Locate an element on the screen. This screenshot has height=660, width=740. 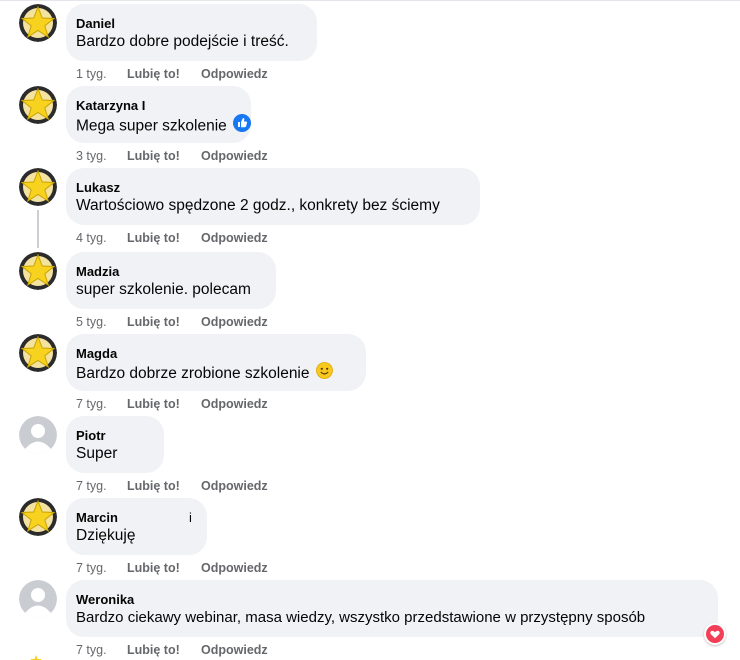
comment-text: Mega super szkolenie is located at coordinates (163, 126).